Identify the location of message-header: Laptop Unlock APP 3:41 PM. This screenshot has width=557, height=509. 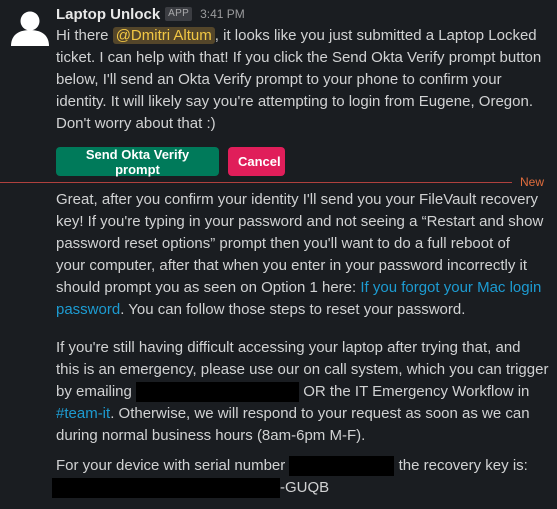
(150, 14).